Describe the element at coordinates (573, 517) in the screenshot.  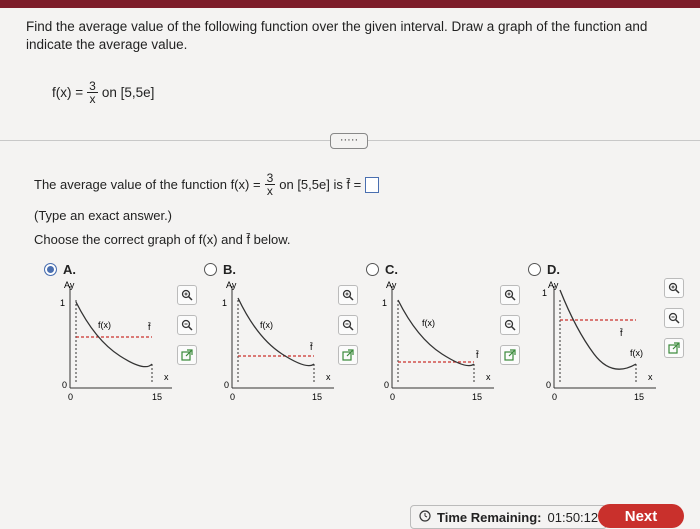
I see `timer-value: 01:50:12` at that location.